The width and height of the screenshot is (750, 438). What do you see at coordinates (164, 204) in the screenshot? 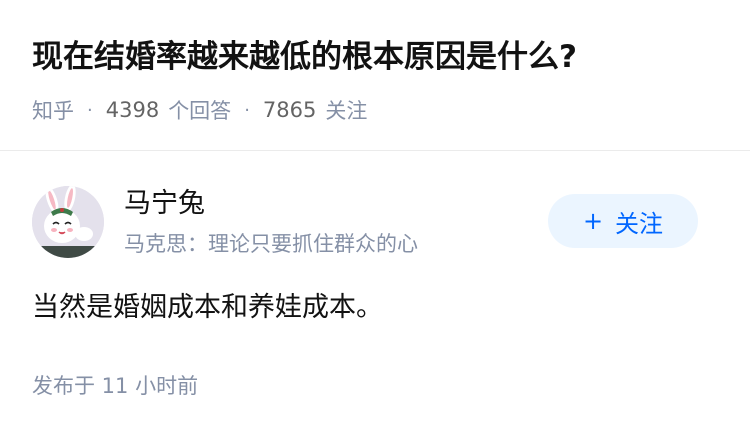
I see `author-name: 马宁兔` at bounding box center [164, 204].